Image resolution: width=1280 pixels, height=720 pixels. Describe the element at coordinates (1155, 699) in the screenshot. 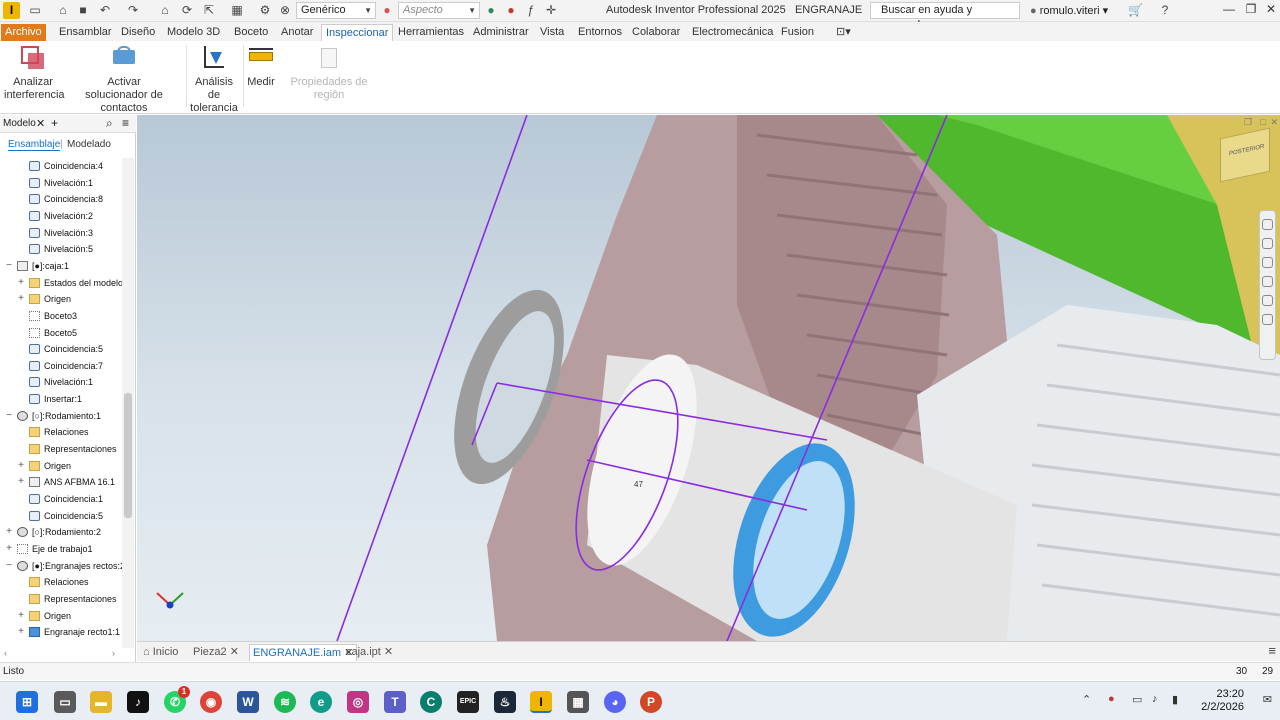

I see `volume-icon: ♪` at that location.